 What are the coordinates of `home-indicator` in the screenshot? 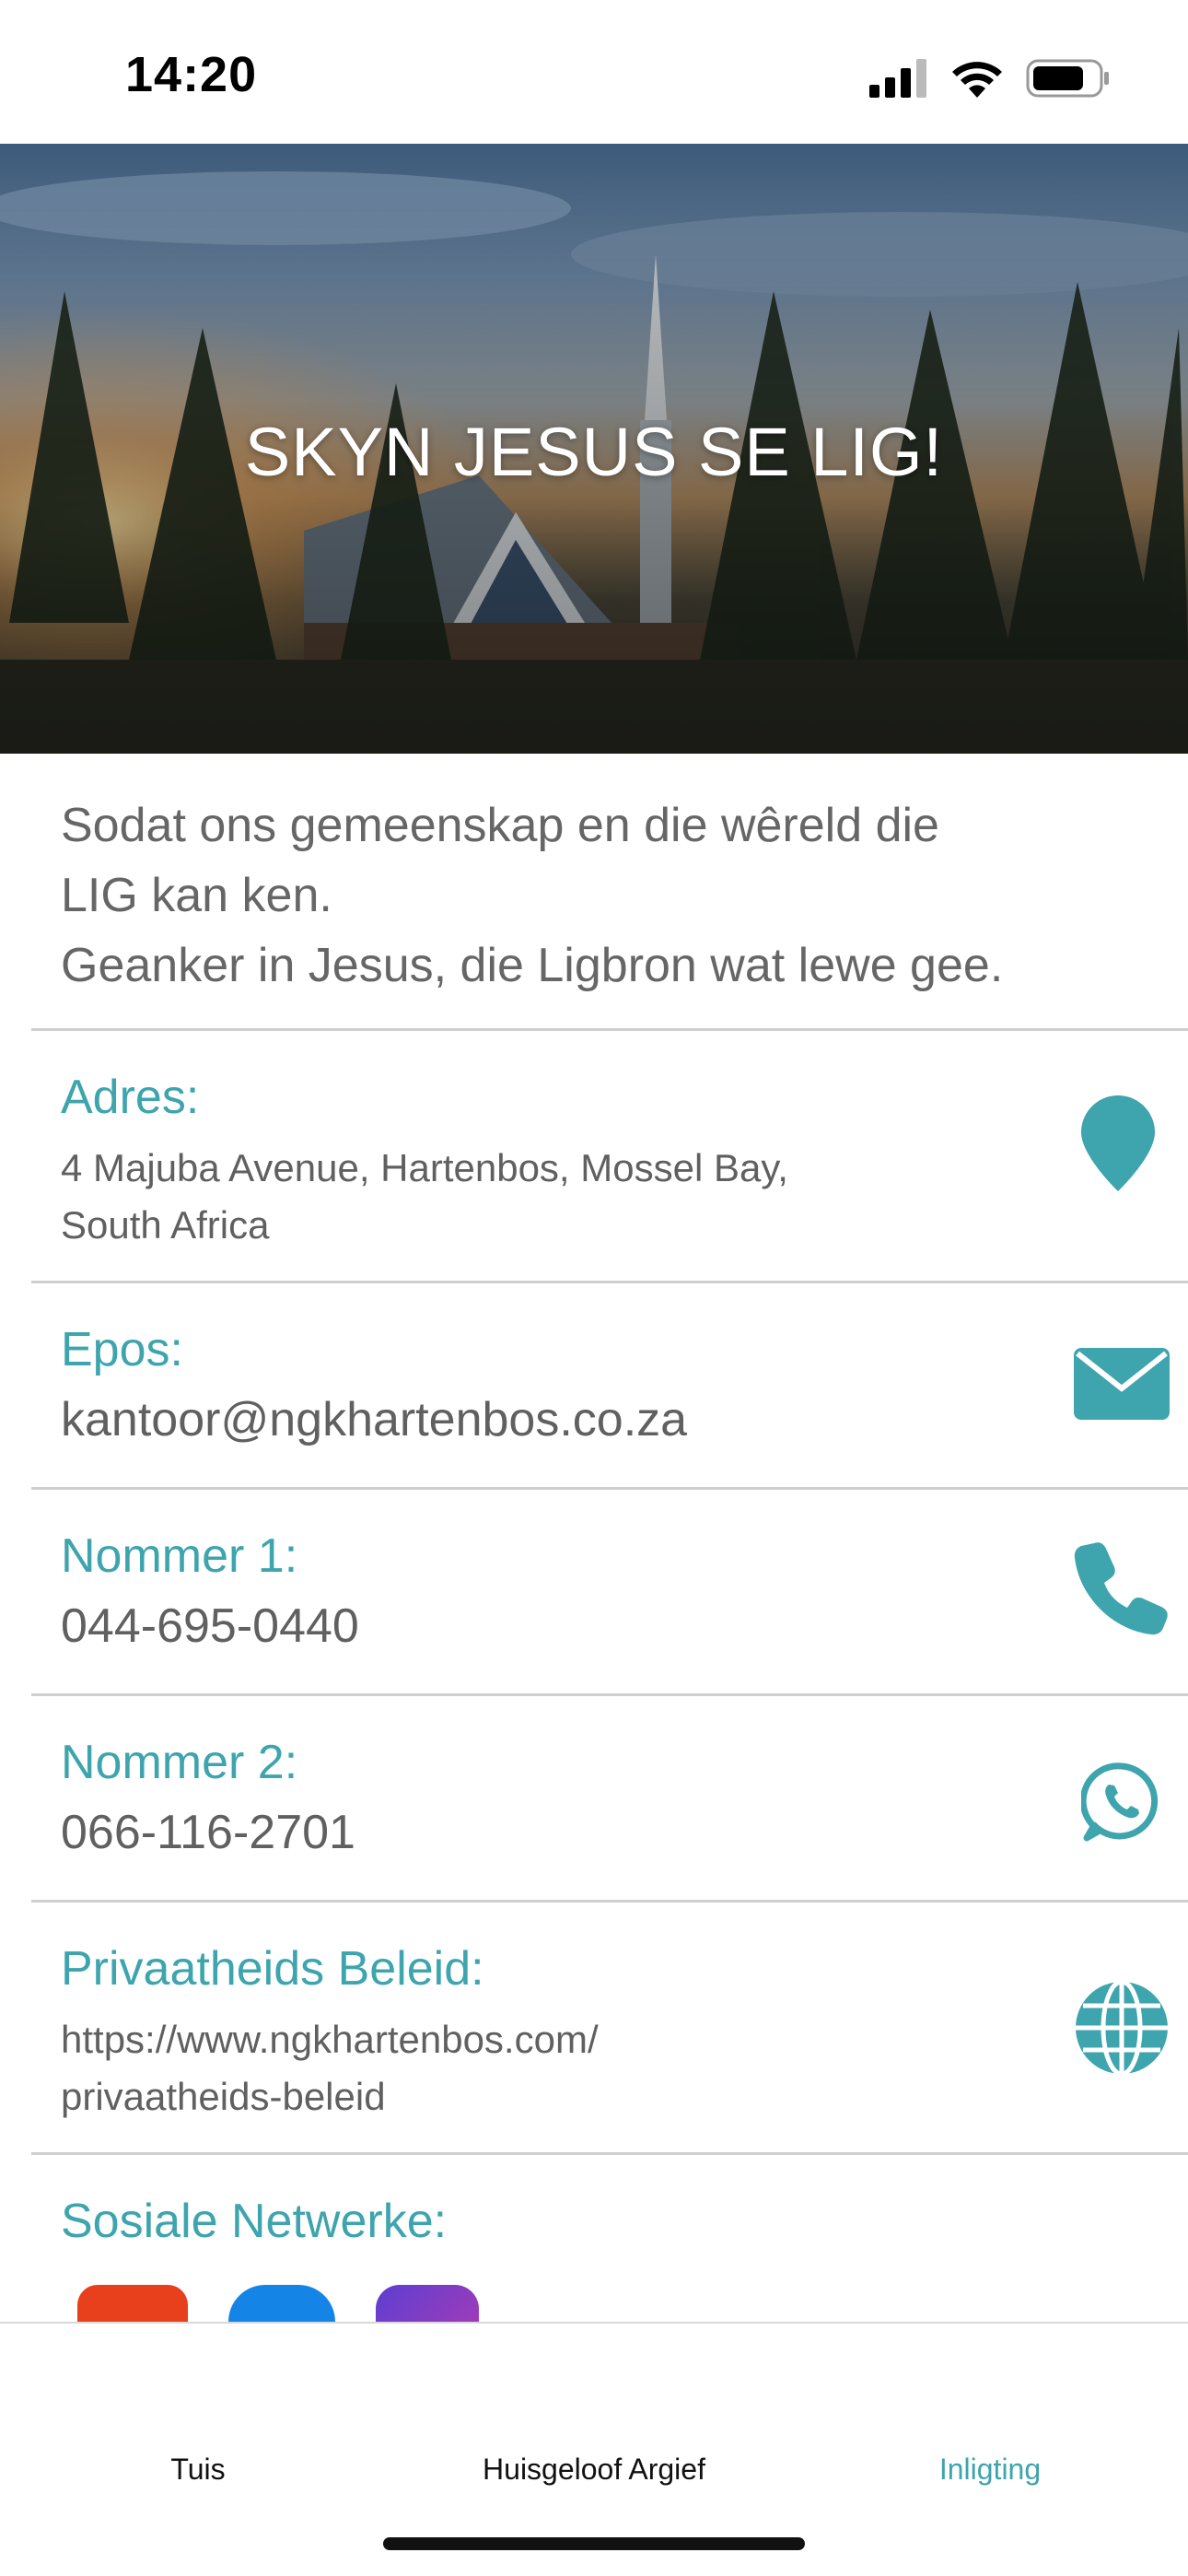 It's located at (594, 2543).